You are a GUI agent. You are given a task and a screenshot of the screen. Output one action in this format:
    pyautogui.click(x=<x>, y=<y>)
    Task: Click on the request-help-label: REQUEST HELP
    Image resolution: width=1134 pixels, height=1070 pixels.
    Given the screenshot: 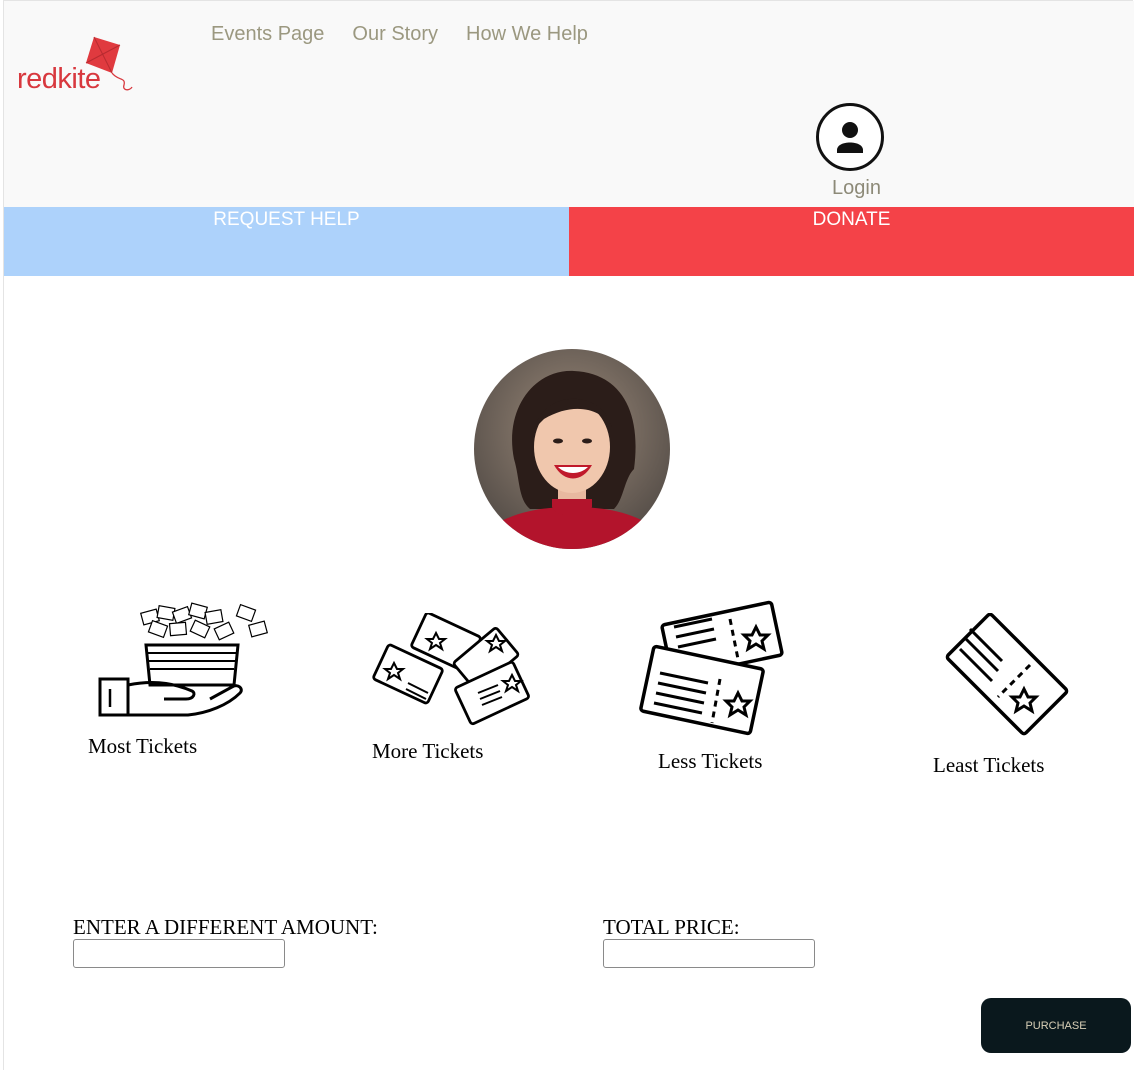 What is the action you would take?
    pyautogui.click(x=286, y=219)
    